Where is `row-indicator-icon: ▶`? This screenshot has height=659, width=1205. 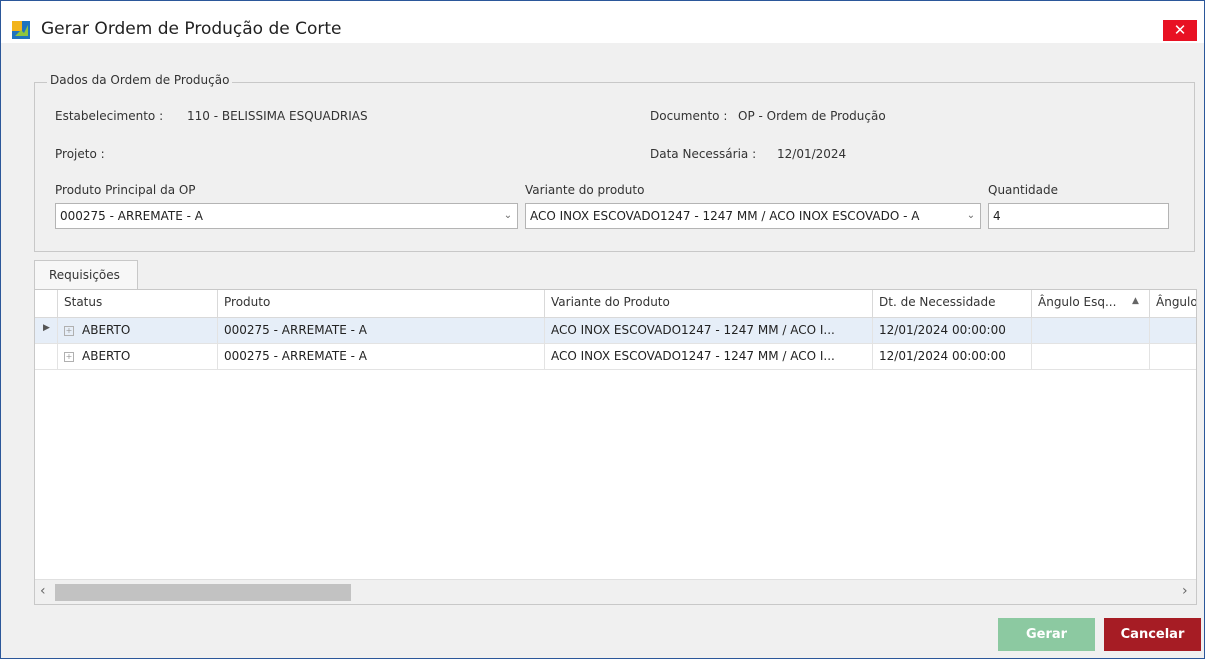 row-indicator-icon: ▶ is located at coordinates (46, 331).